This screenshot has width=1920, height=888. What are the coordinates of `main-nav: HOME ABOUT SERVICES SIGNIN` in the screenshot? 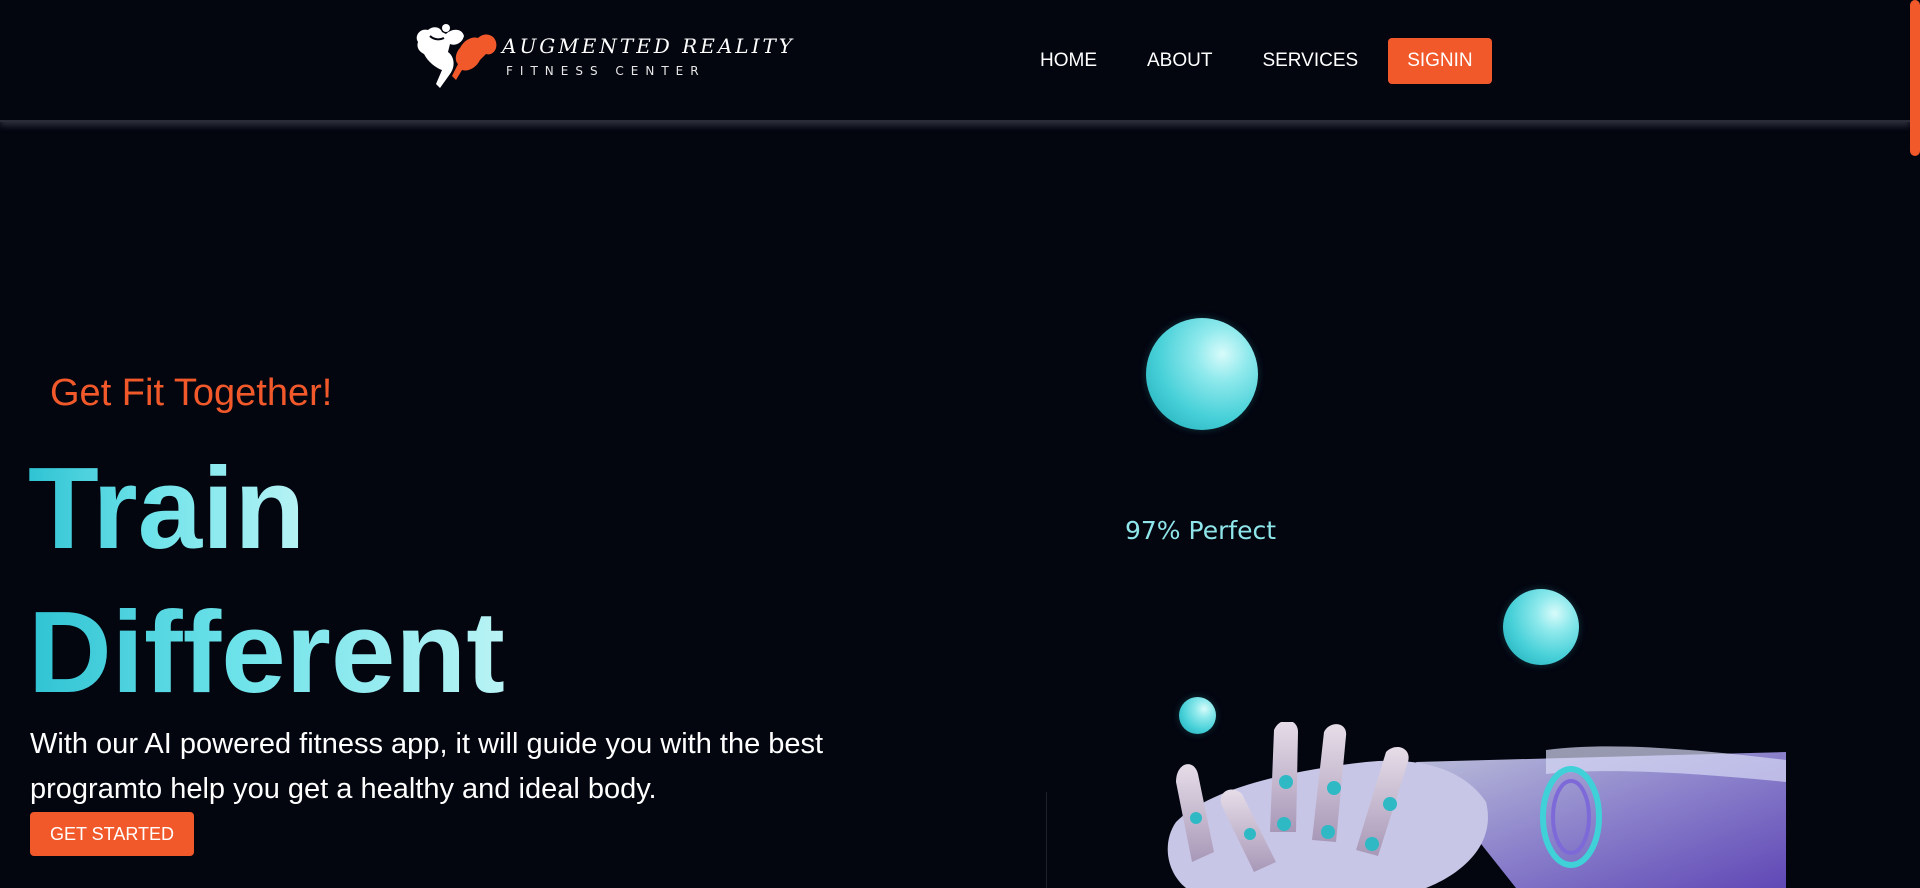 It's located at (1266, 61).